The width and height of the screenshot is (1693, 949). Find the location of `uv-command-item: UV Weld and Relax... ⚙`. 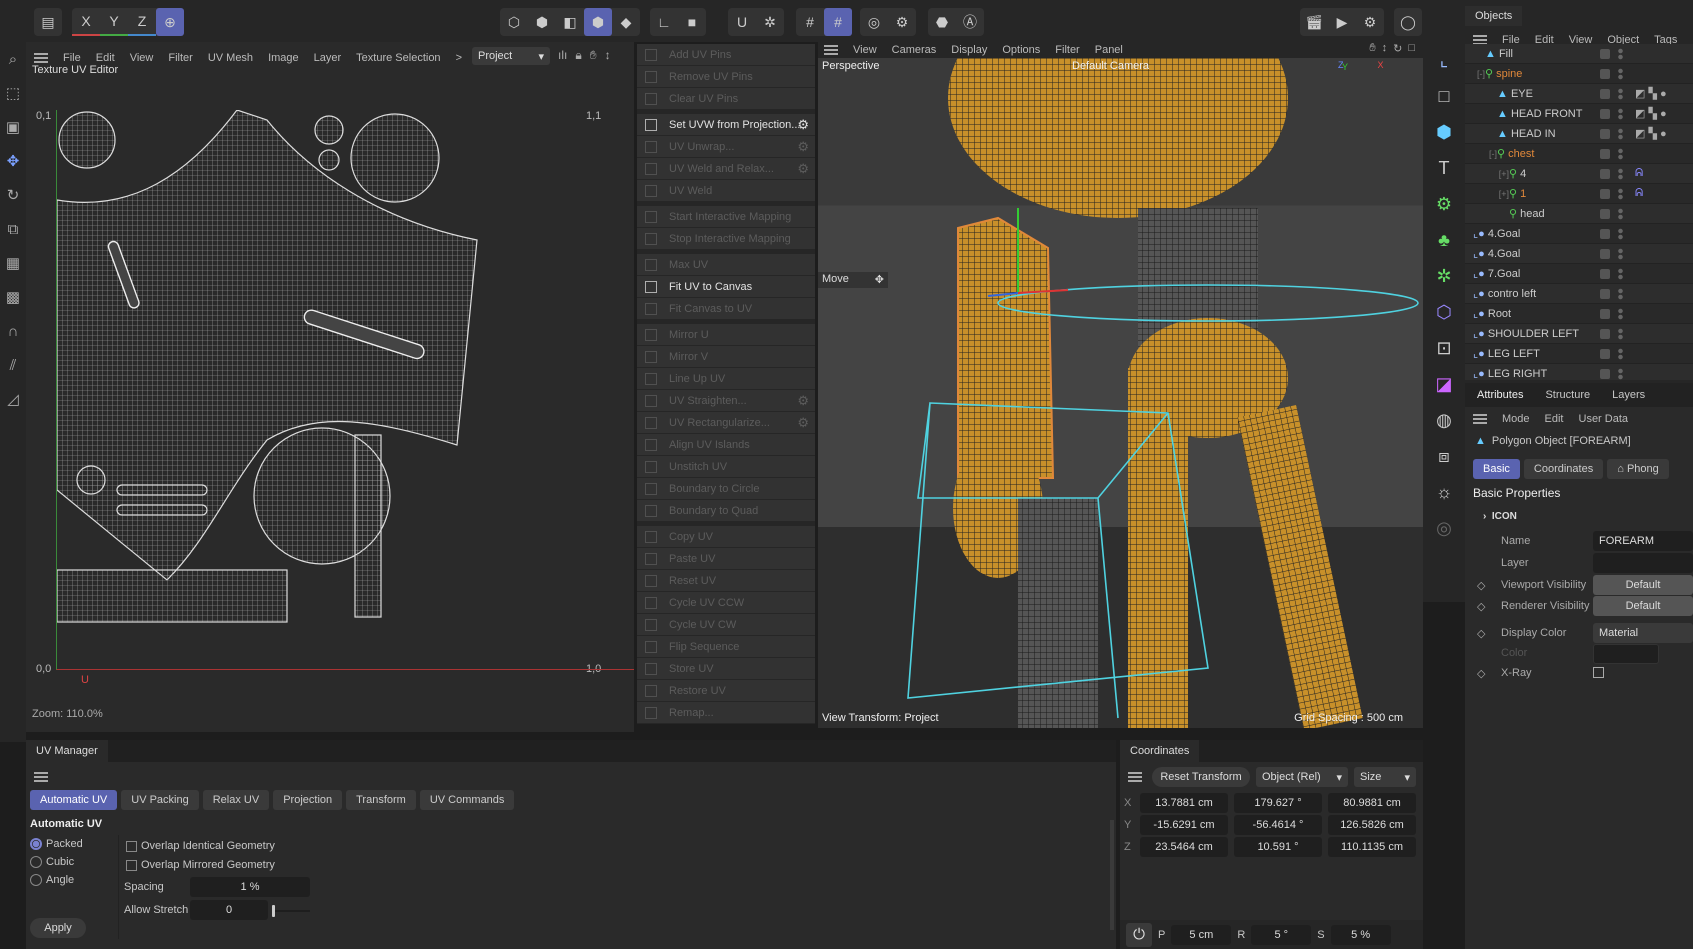

uv-command-item: UV Weld and Relax... ⚙ is located at coordinates (726, 169).